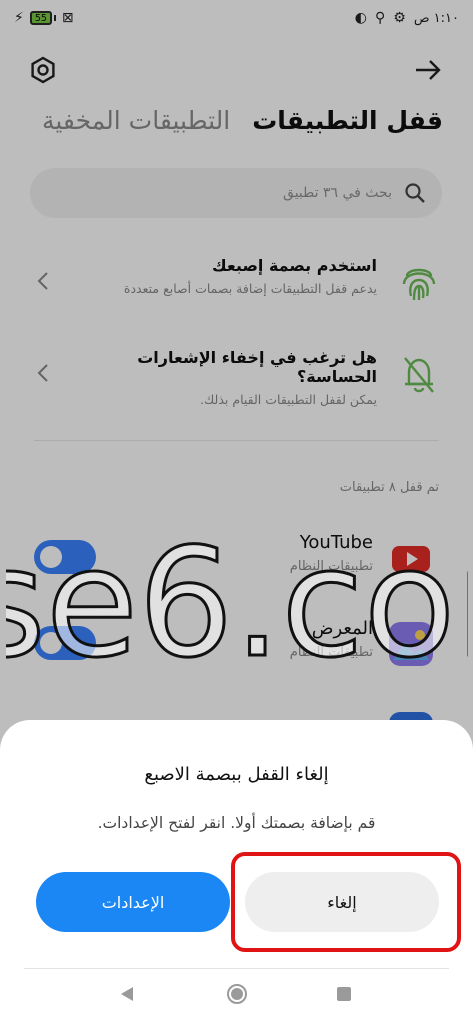 This screenshot has height=1024, width=473. I want to click on settings-button: الإعدادات, so click(133, 902).